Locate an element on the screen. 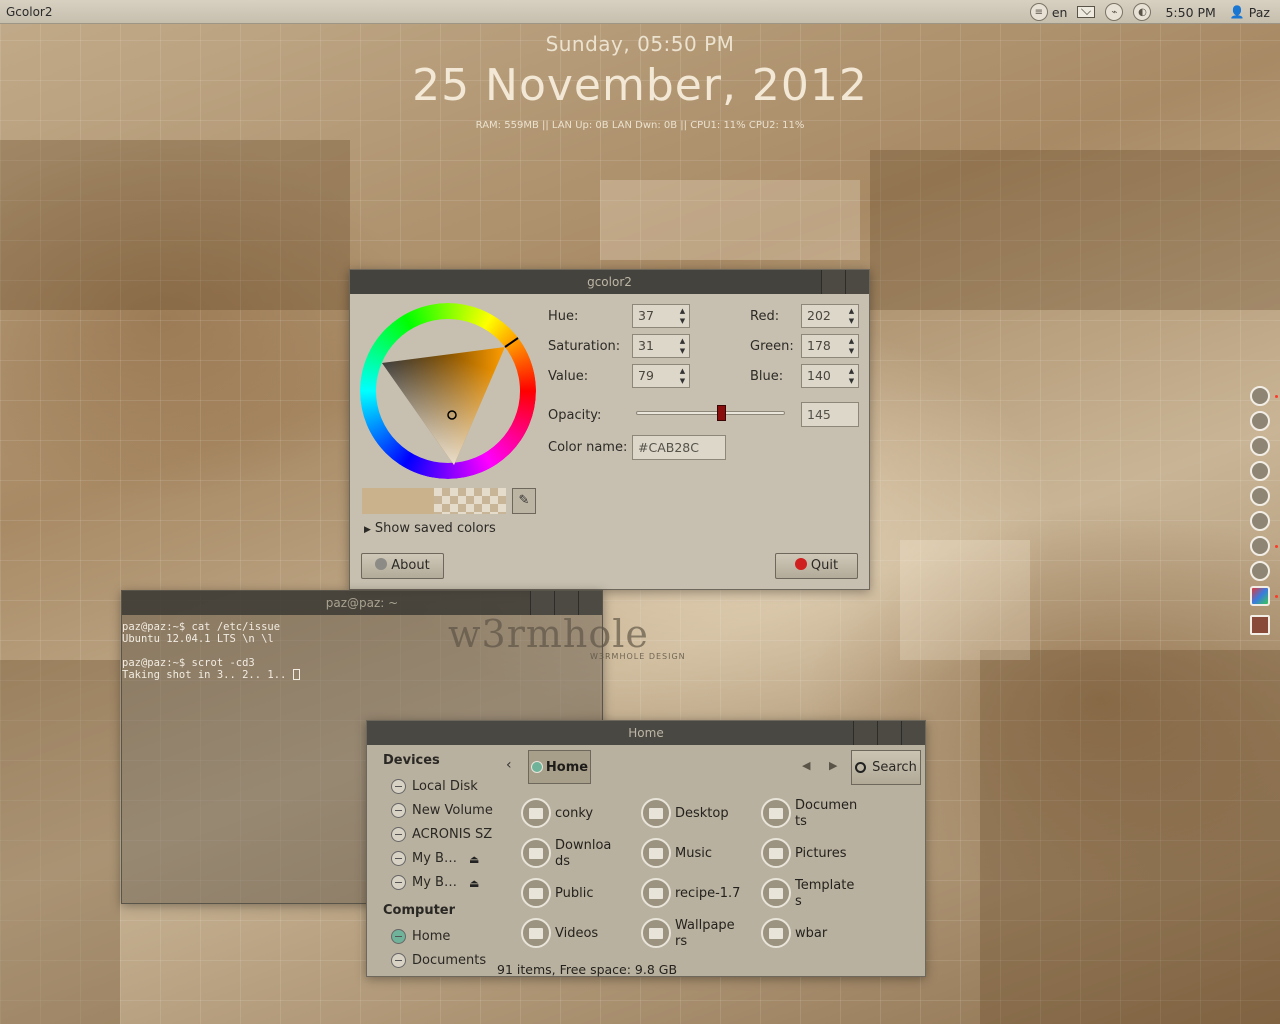 Image resolution: width=1280 pixels, height=1024 pixels. clock-indicator: 5:50 PM is located at coordinates (1190, 12).